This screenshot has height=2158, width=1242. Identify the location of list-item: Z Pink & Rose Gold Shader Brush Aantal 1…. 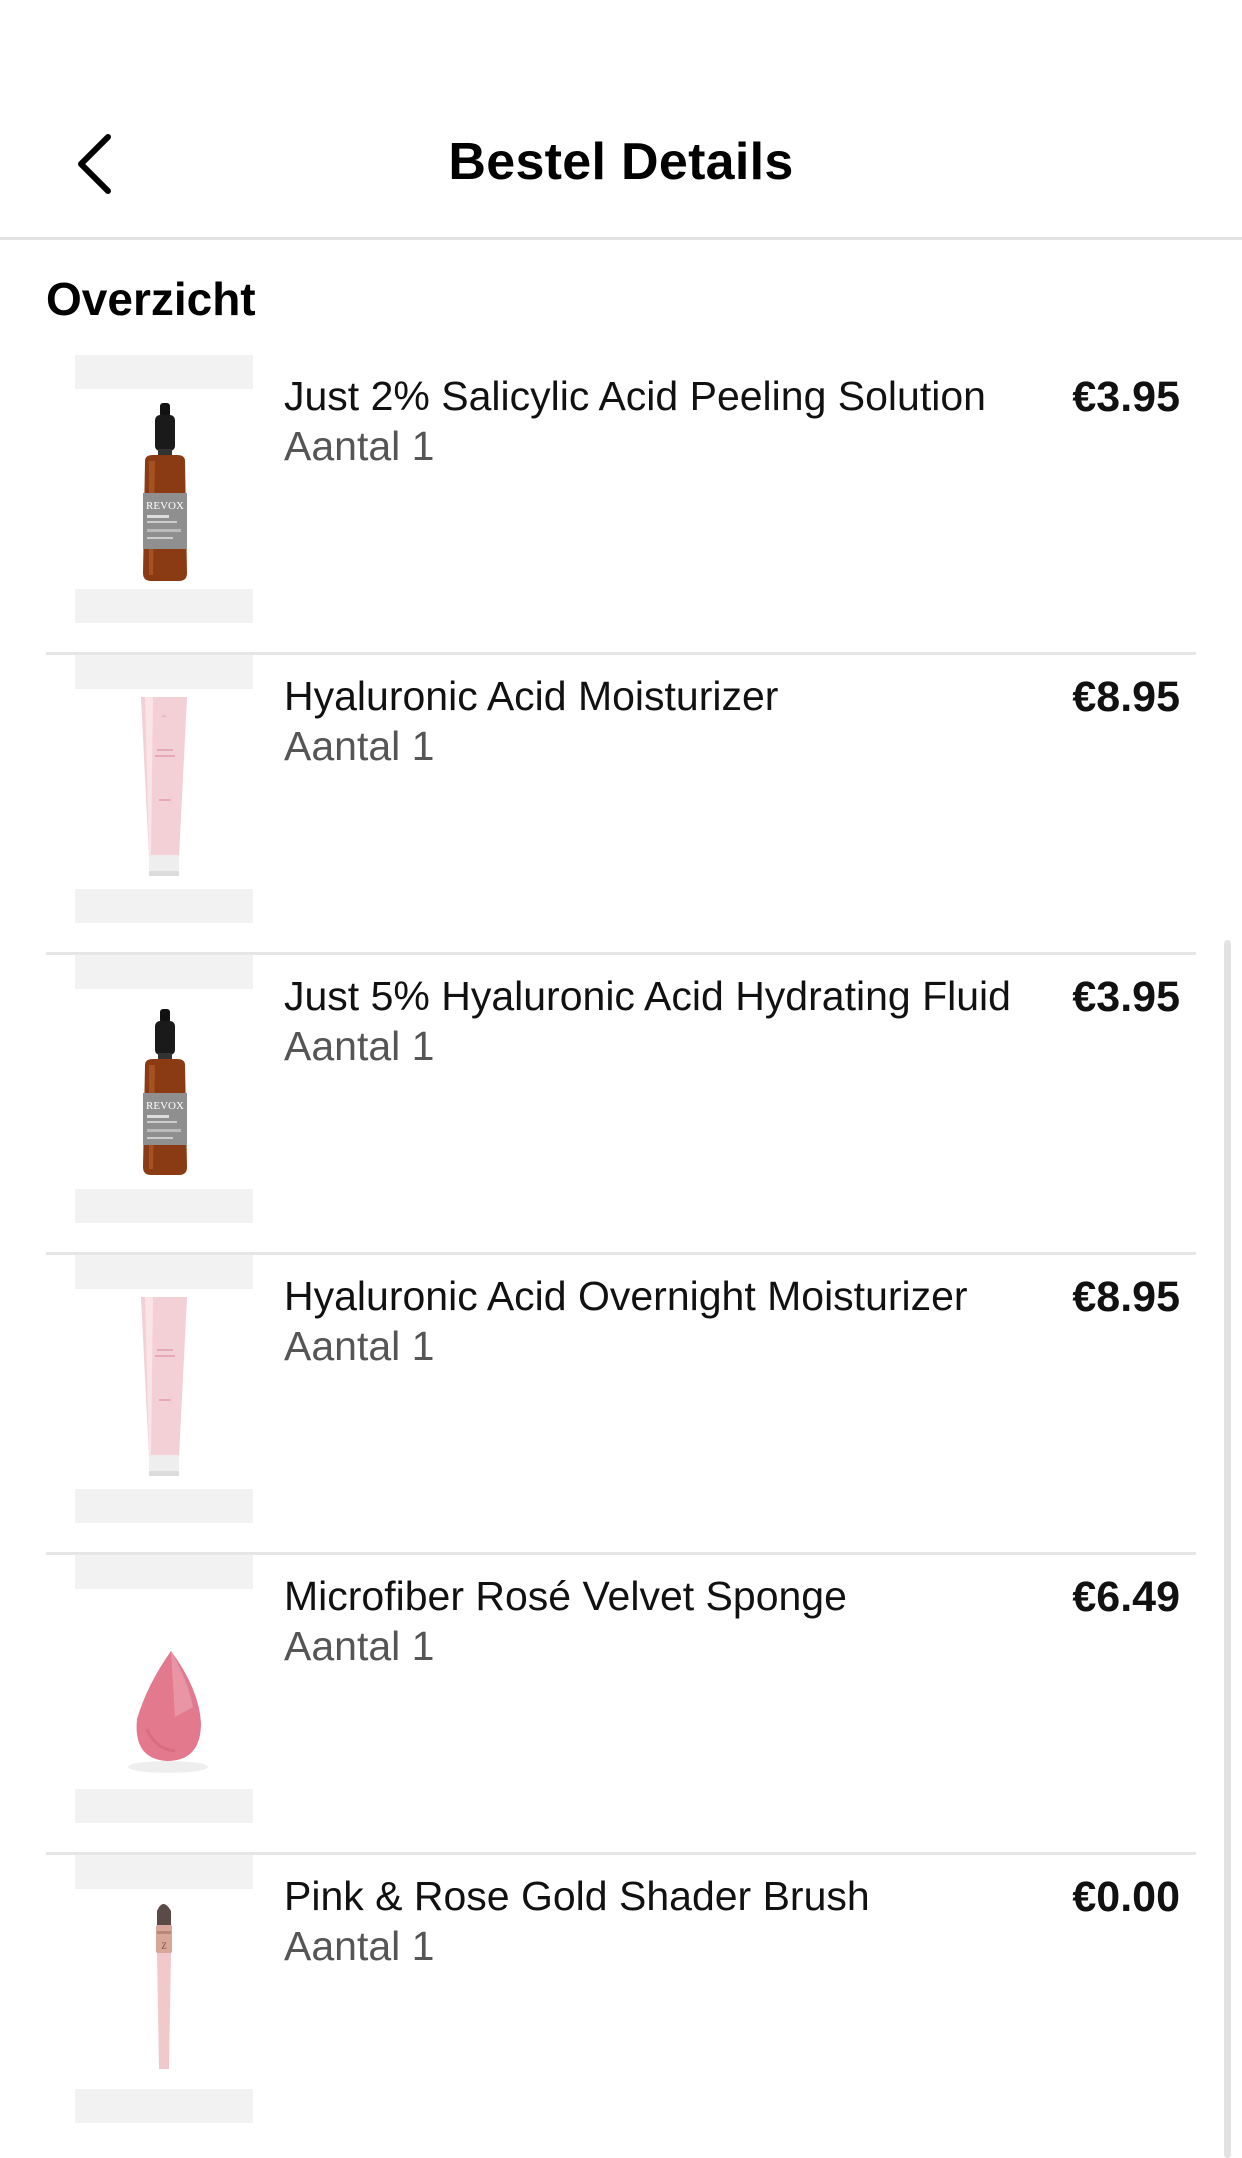
(621, 2005).